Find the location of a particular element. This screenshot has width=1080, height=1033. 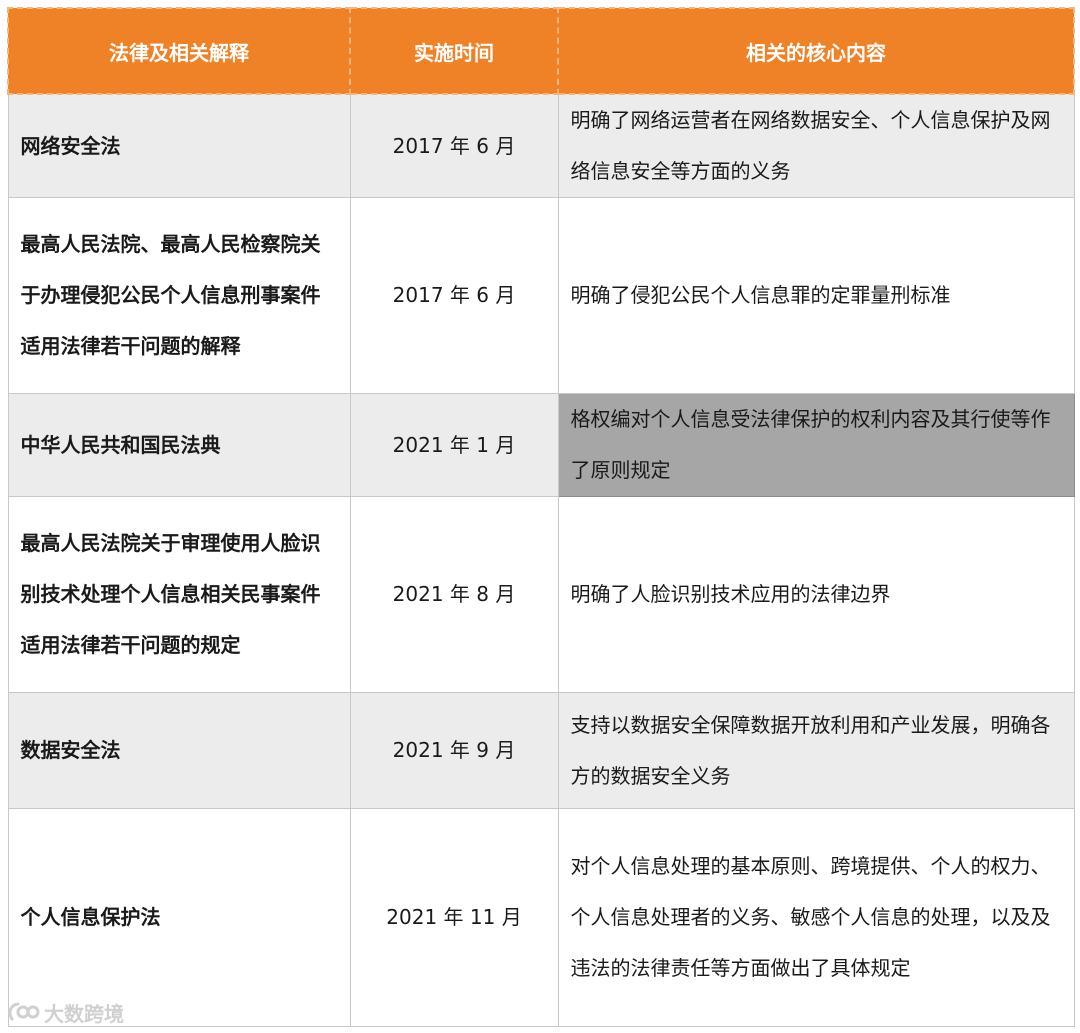

core-content: 明确了人脸识别技术应用的法律边界 is located at coordinates (816, 594).